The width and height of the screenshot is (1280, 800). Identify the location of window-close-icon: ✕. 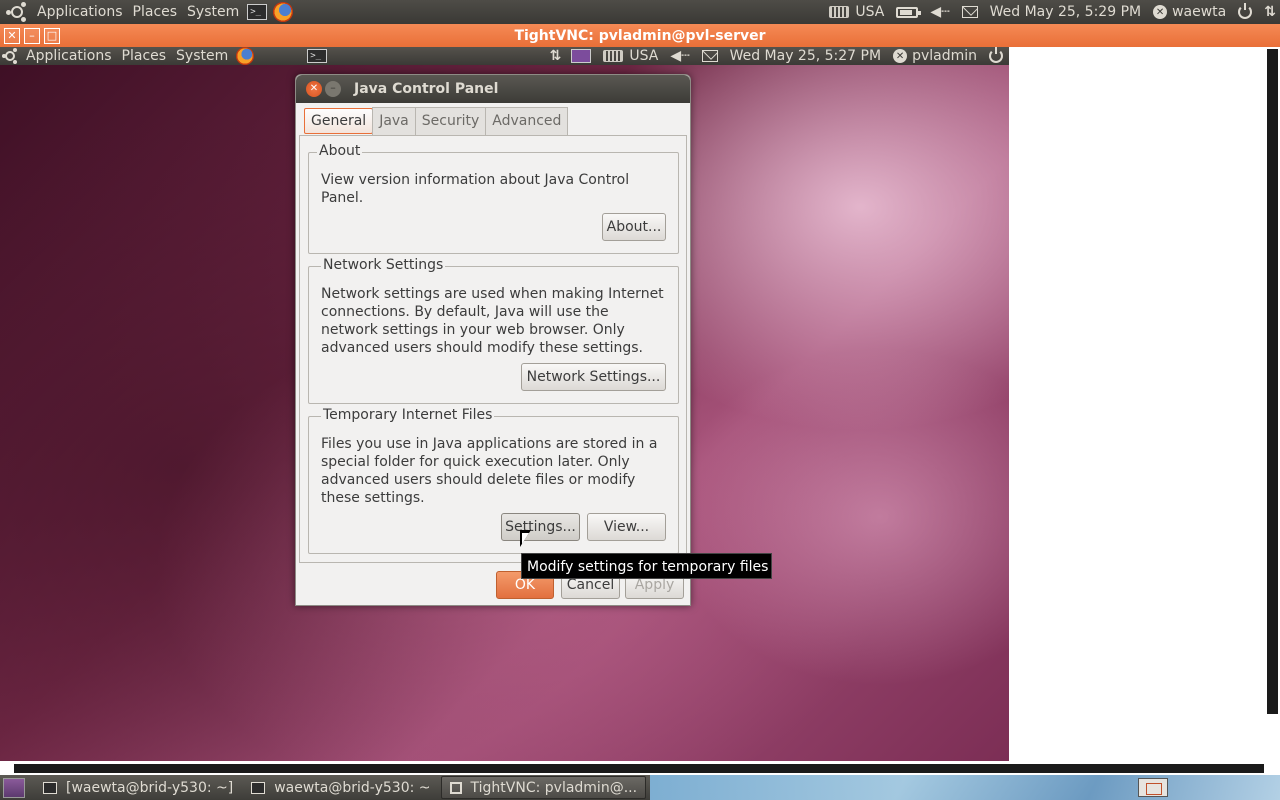
(12, 35).